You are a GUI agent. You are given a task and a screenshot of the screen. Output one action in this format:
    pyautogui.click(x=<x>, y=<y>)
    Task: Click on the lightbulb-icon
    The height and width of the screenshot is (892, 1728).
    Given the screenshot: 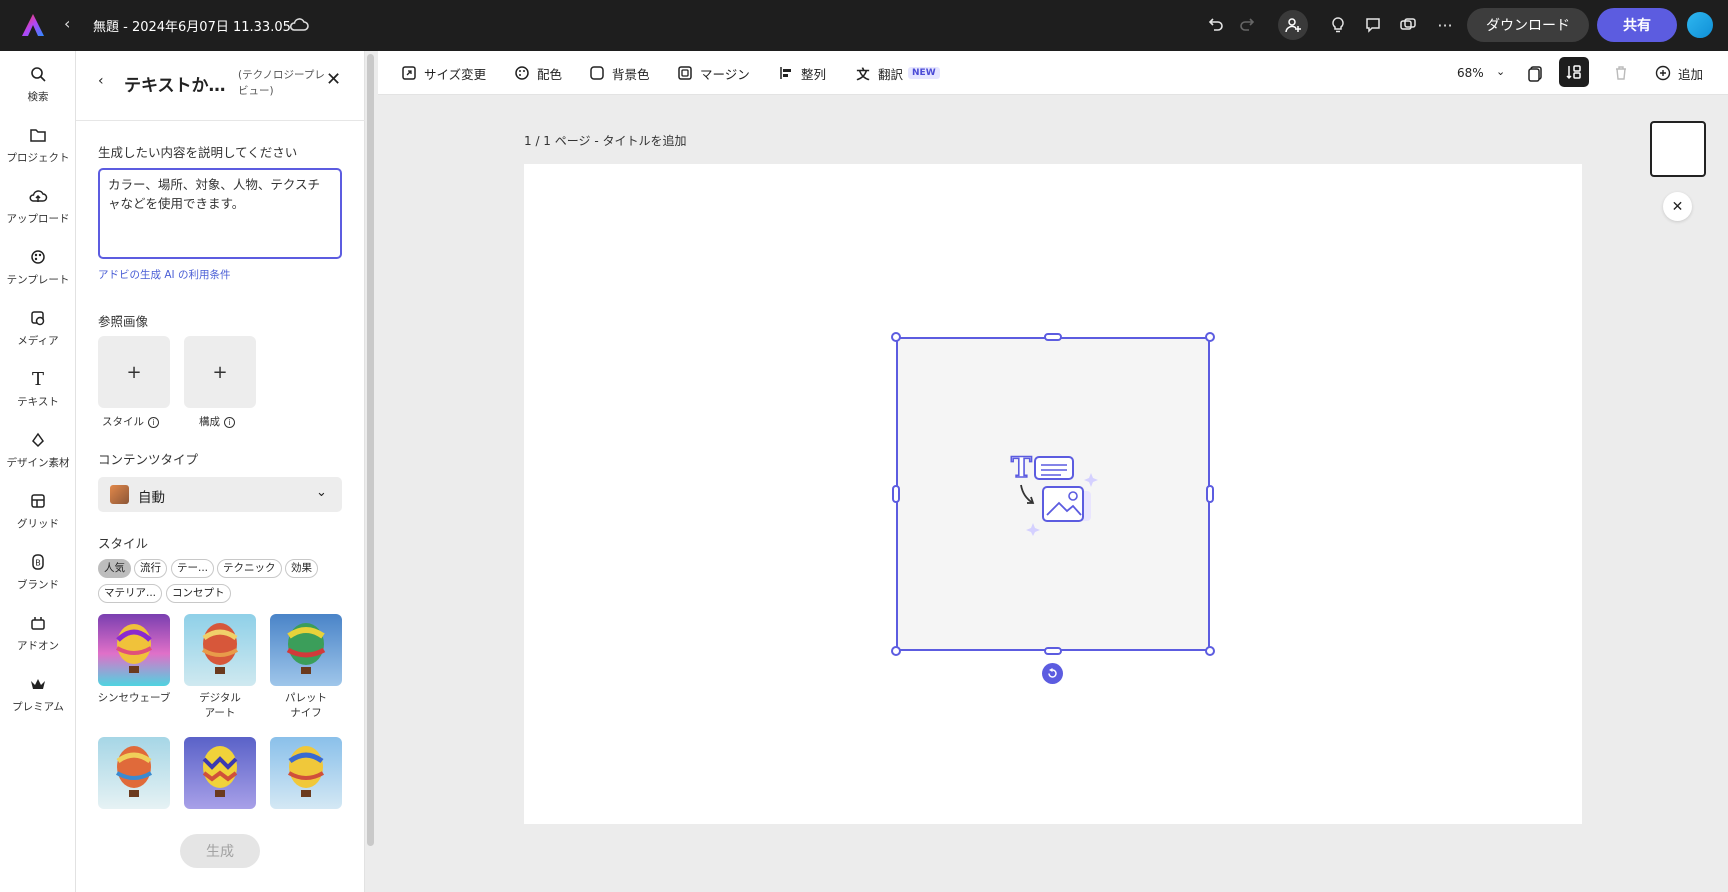 What is the action you would take?
    pyautogui.click(x=1338, y=25)
    